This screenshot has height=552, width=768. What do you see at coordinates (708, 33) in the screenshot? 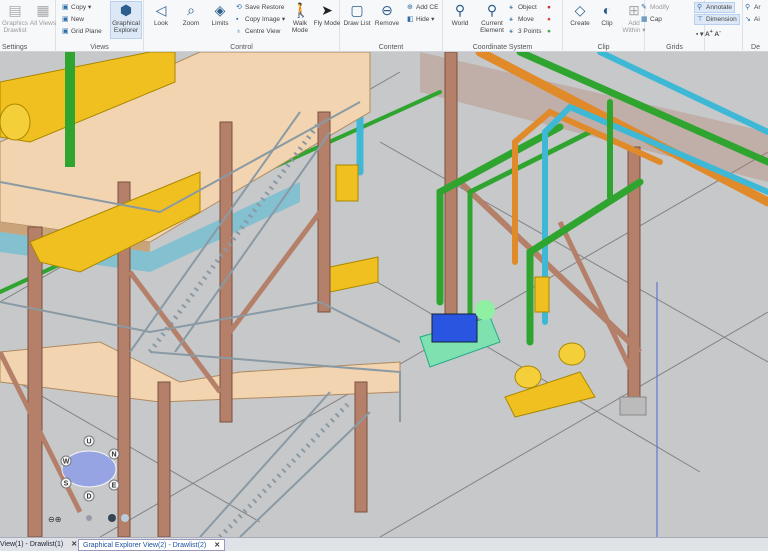
I see `text-size-buttons: ▪ ▾ A+ A-` at bounding box center [708, 33].